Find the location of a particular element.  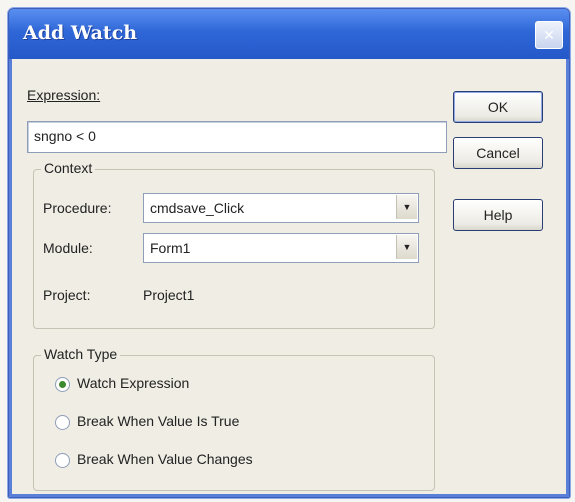

project-label: Project: is located at coordinates (67, 295).